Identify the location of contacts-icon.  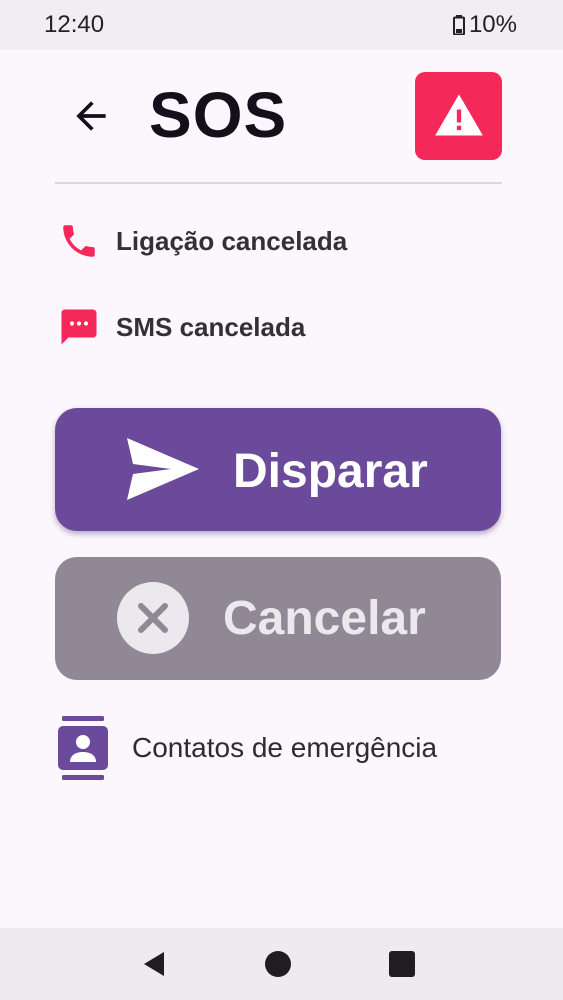
(83, 748).